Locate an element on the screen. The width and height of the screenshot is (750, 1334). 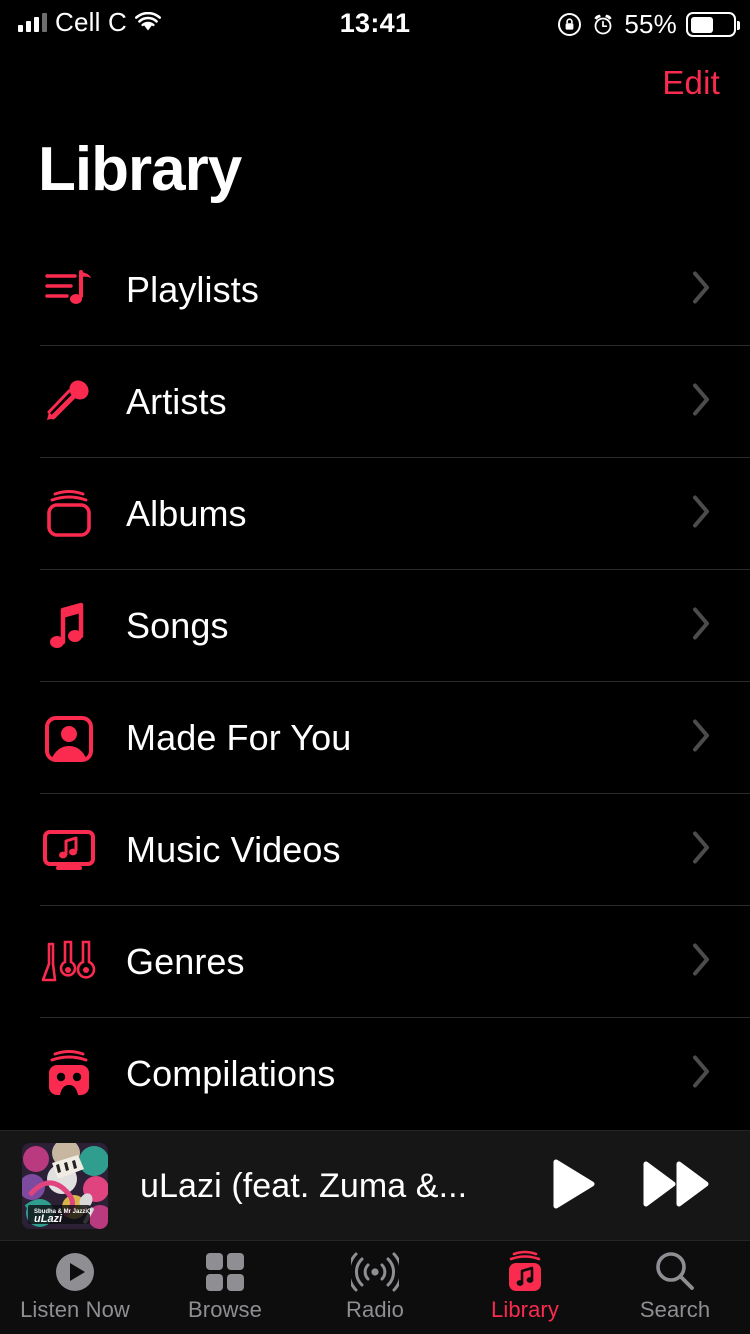
tab-library: Library is located at coordinates (525, 1282).